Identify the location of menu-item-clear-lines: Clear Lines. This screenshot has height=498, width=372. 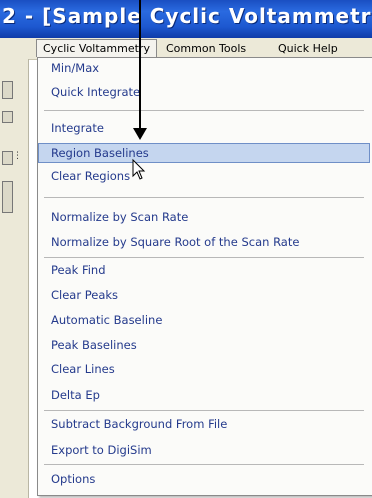
(204, 369).